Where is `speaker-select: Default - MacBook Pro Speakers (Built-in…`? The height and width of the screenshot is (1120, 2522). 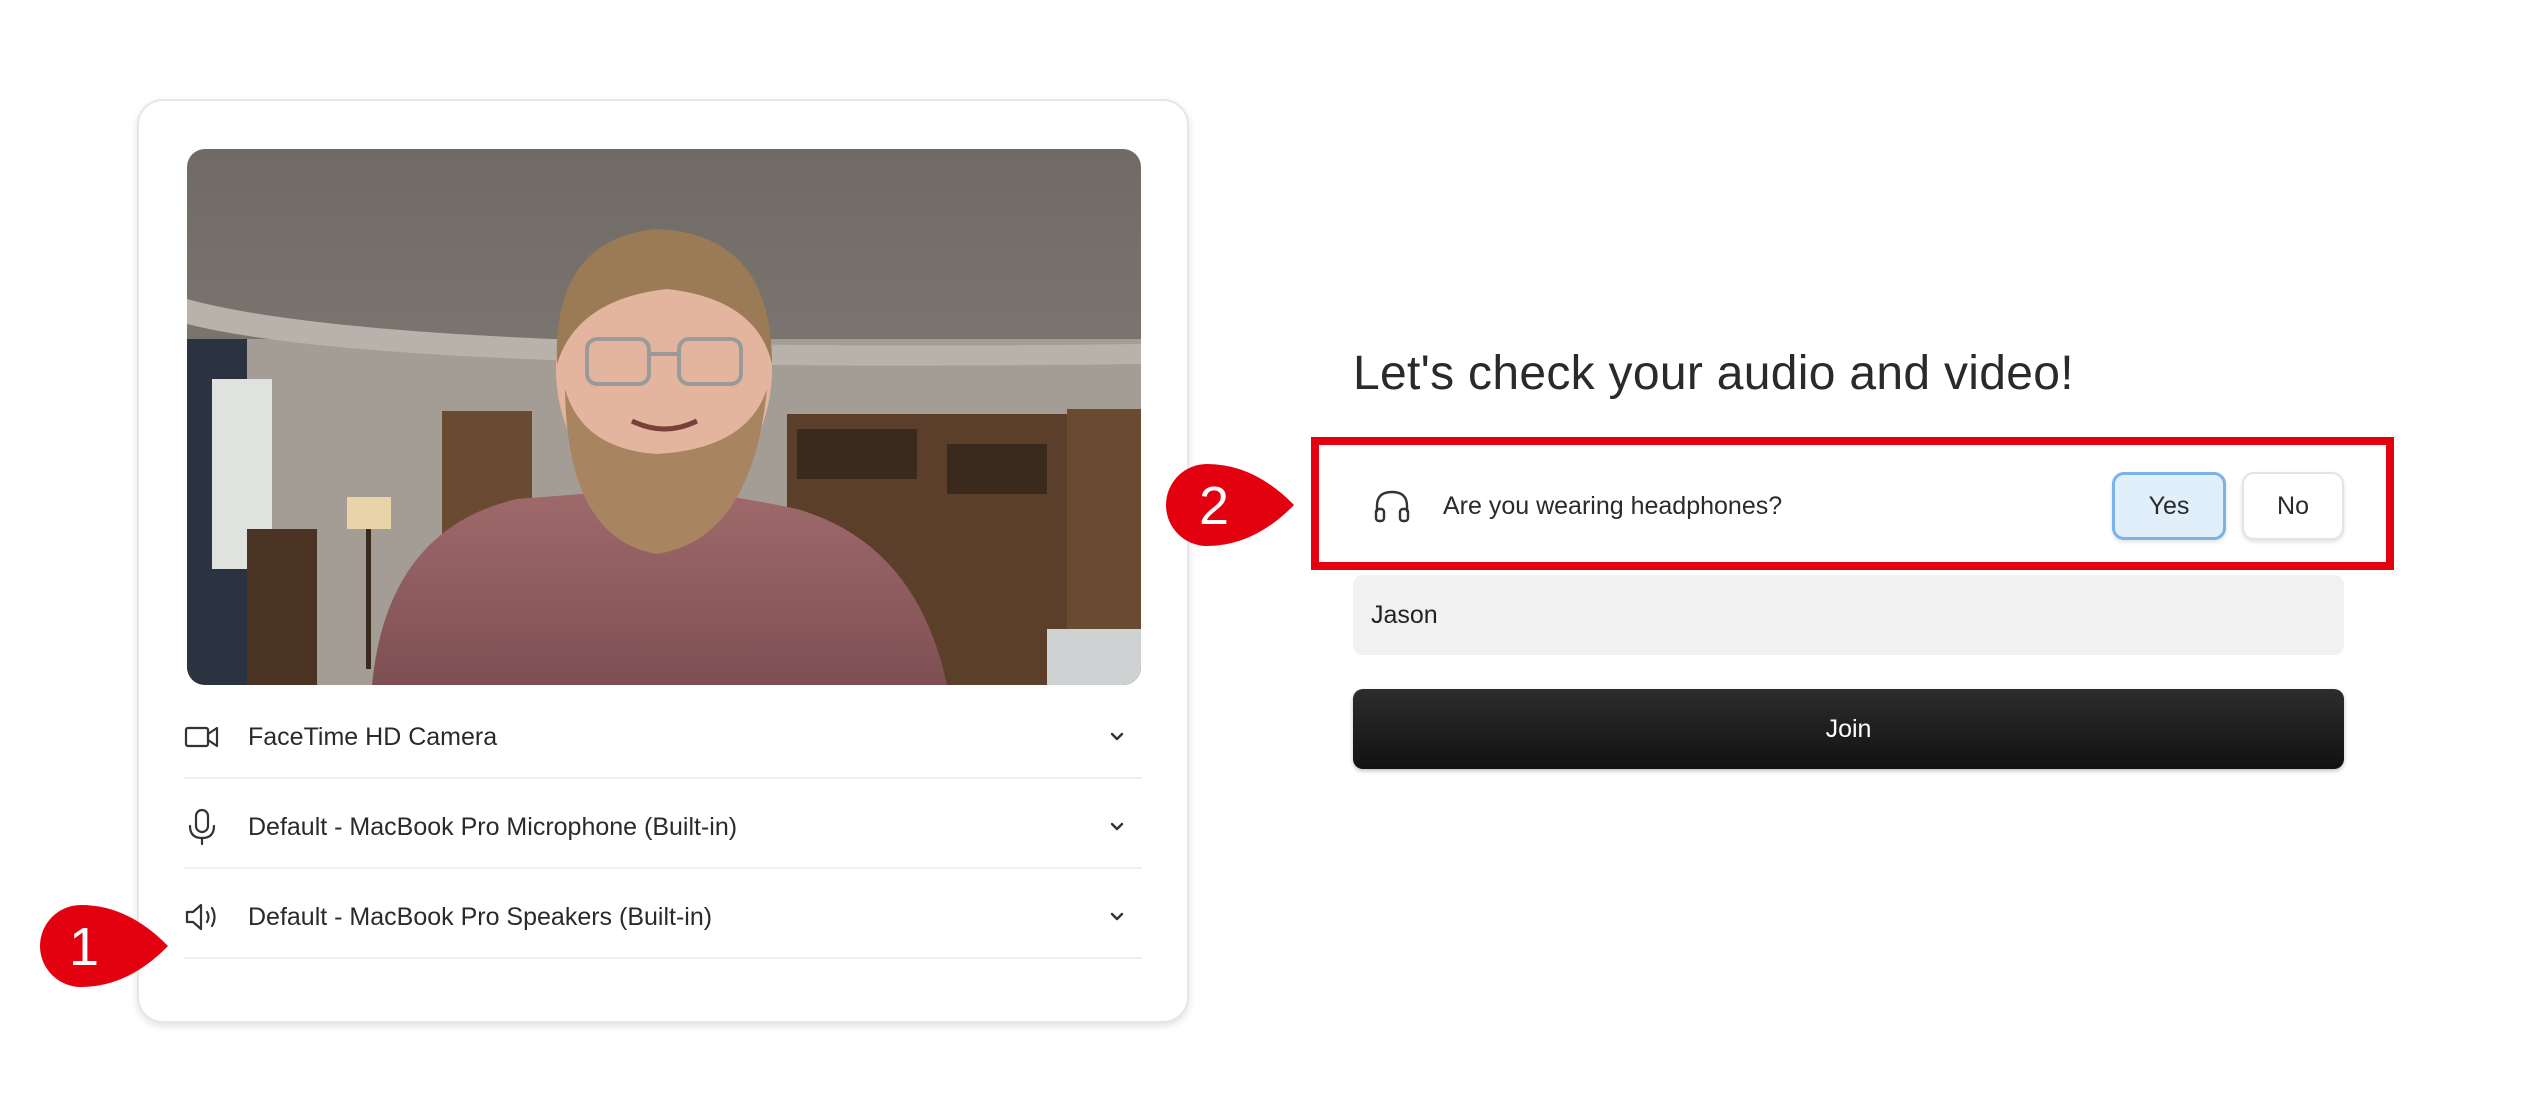 speaker-select: Default - MacBook Pro Speakers (Built-in… is located at coordinates (663, 918).